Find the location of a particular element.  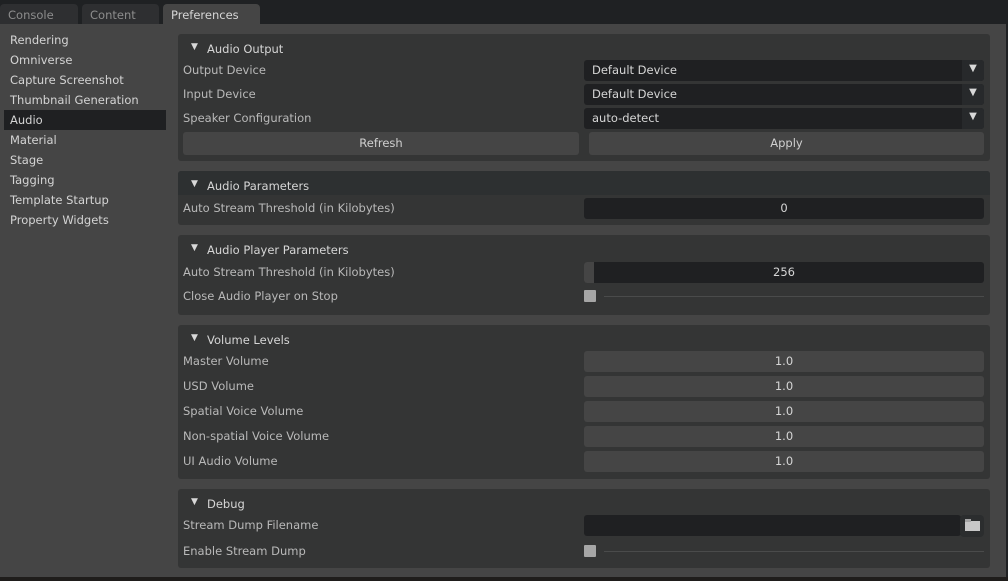

spatial-voice-volume-label: Spatial Voice Volume is located at coordinates (243, 411).